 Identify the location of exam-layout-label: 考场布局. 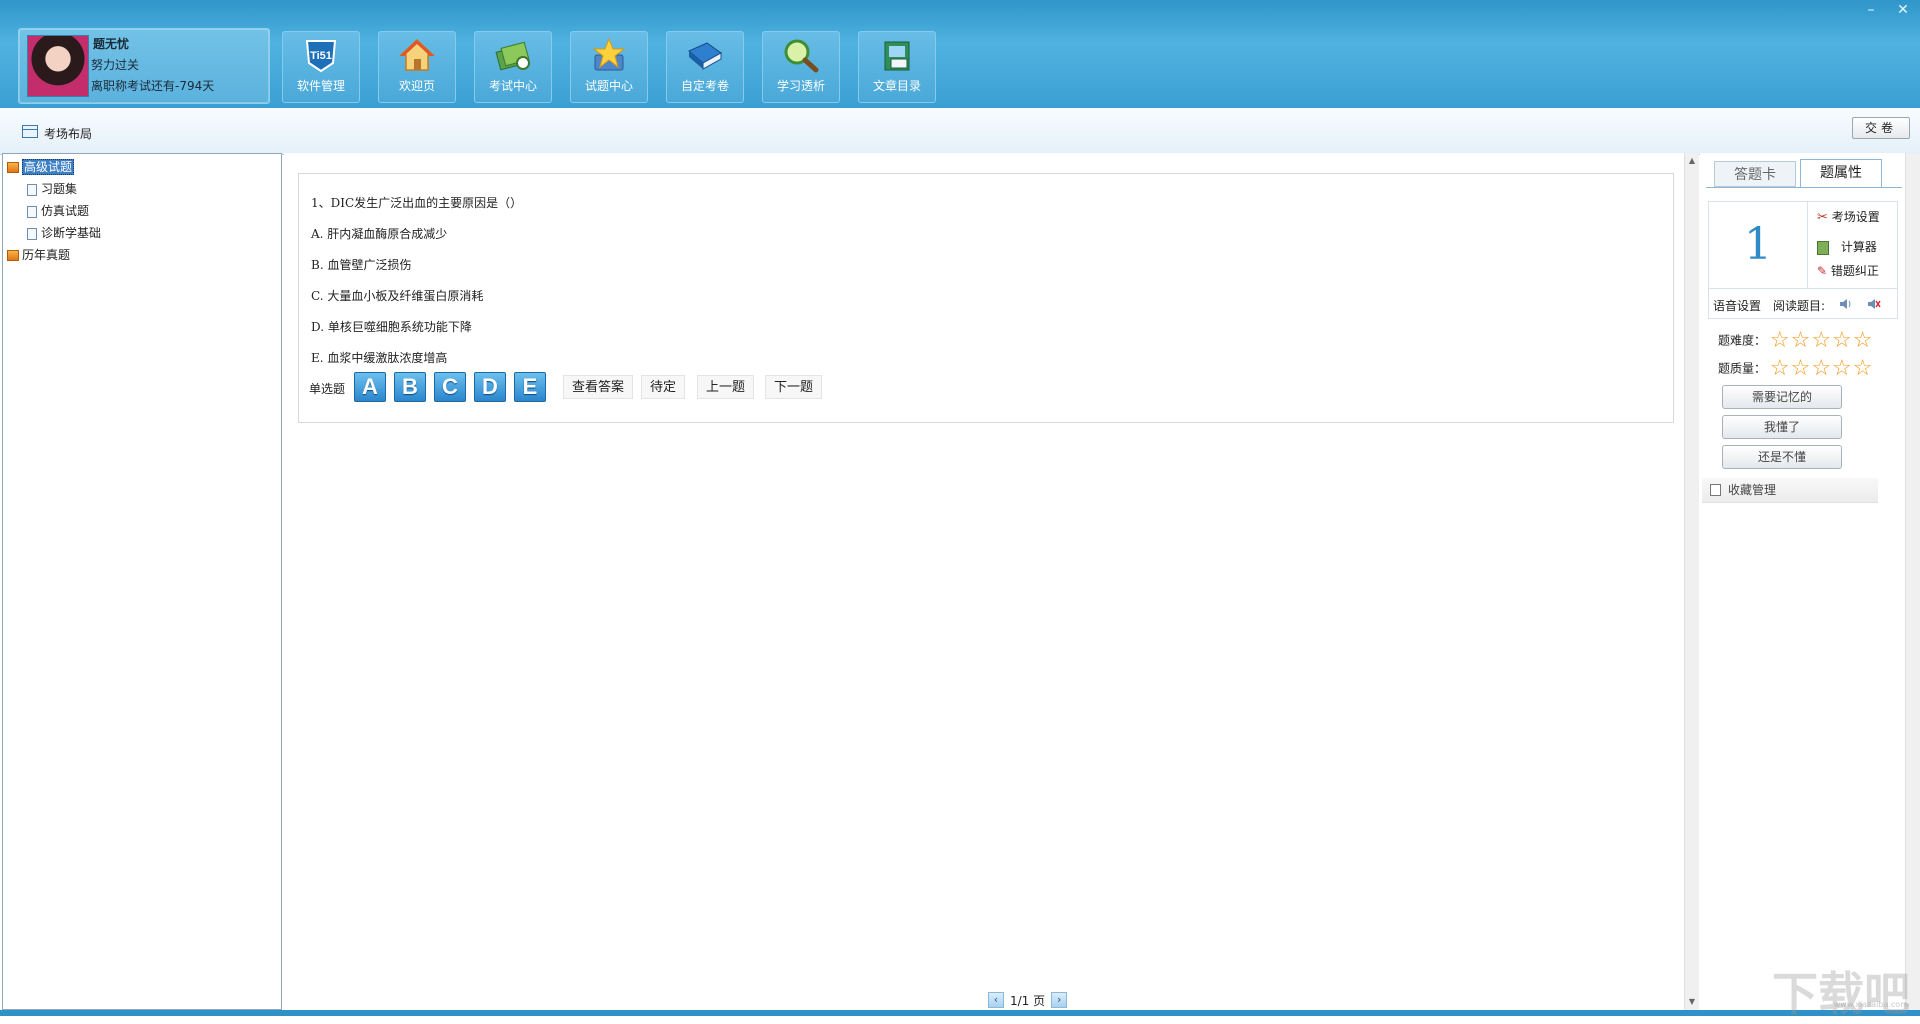
(68, 133).